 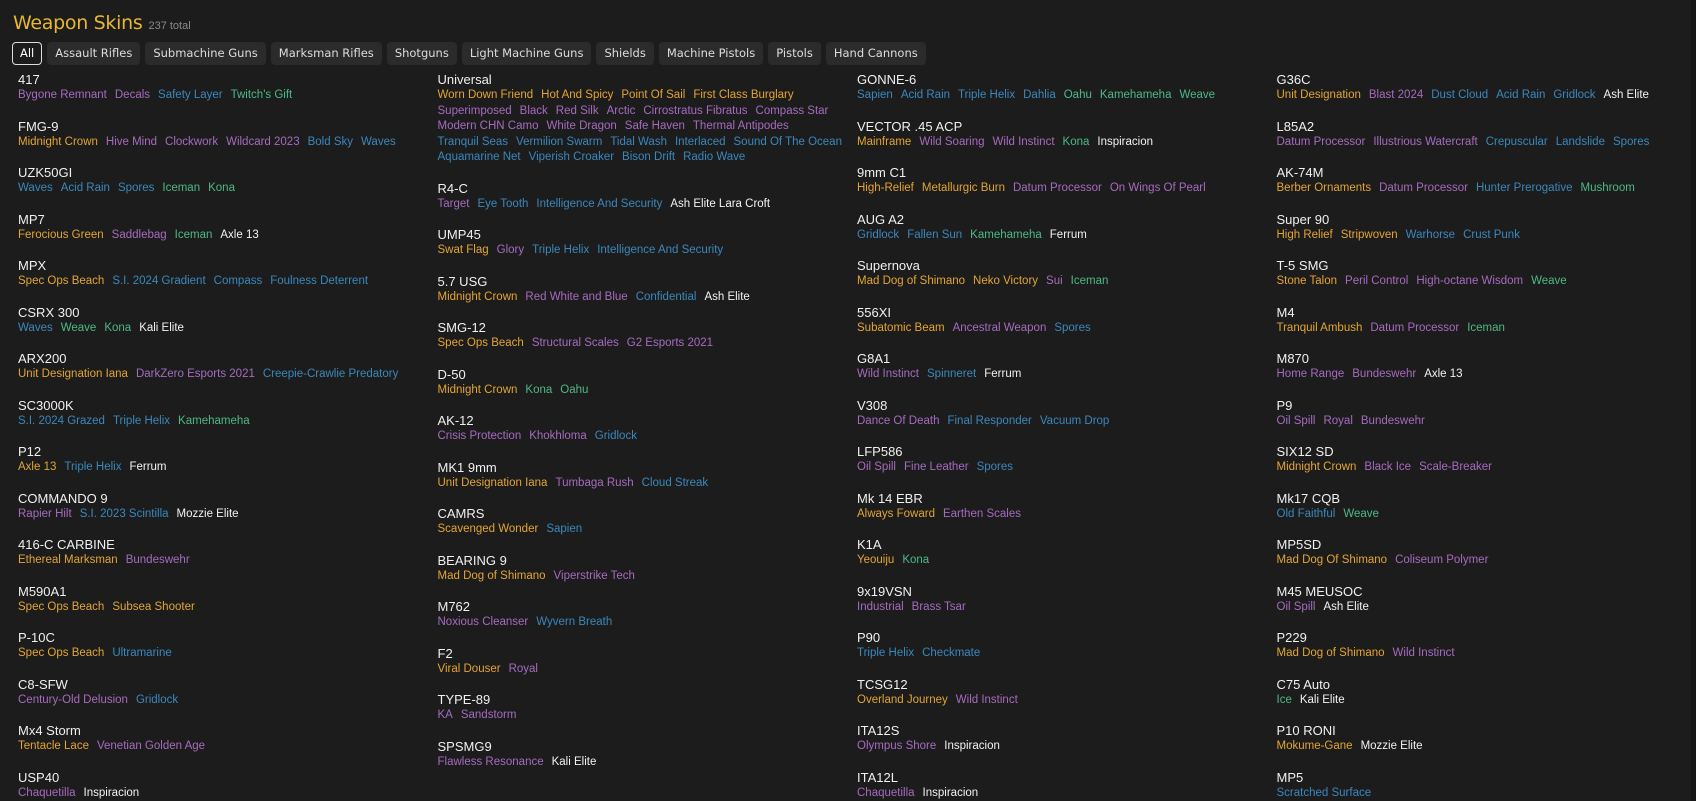 I want to click on tab-machine-pistols: Machine Pistols, so click(x=711, y=53).